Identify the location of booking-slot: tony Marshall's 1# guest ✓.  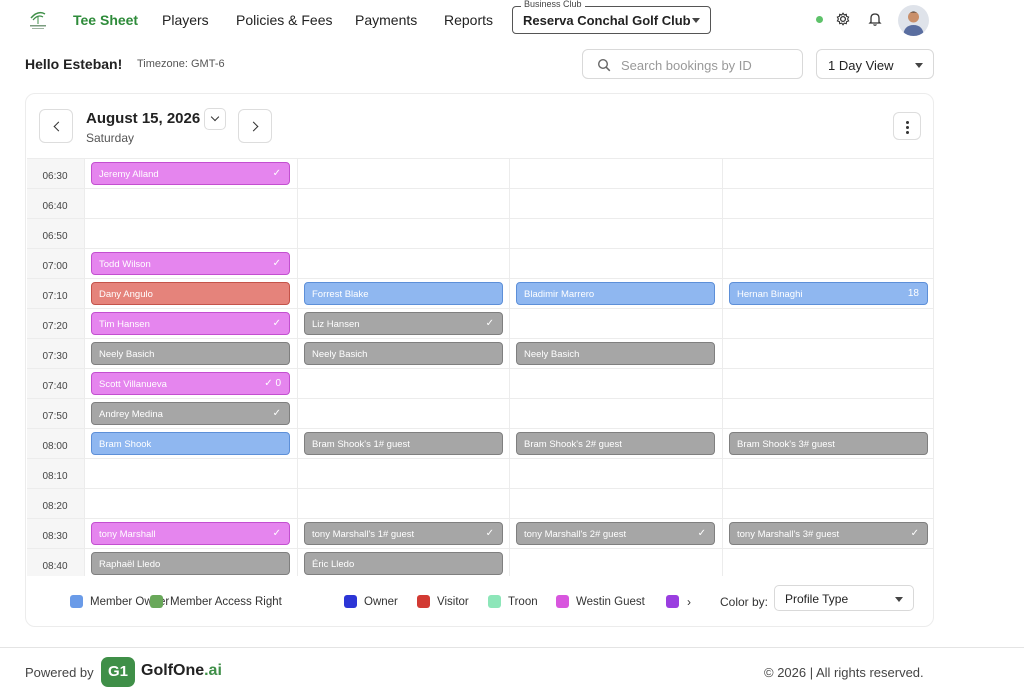
(403, 533).